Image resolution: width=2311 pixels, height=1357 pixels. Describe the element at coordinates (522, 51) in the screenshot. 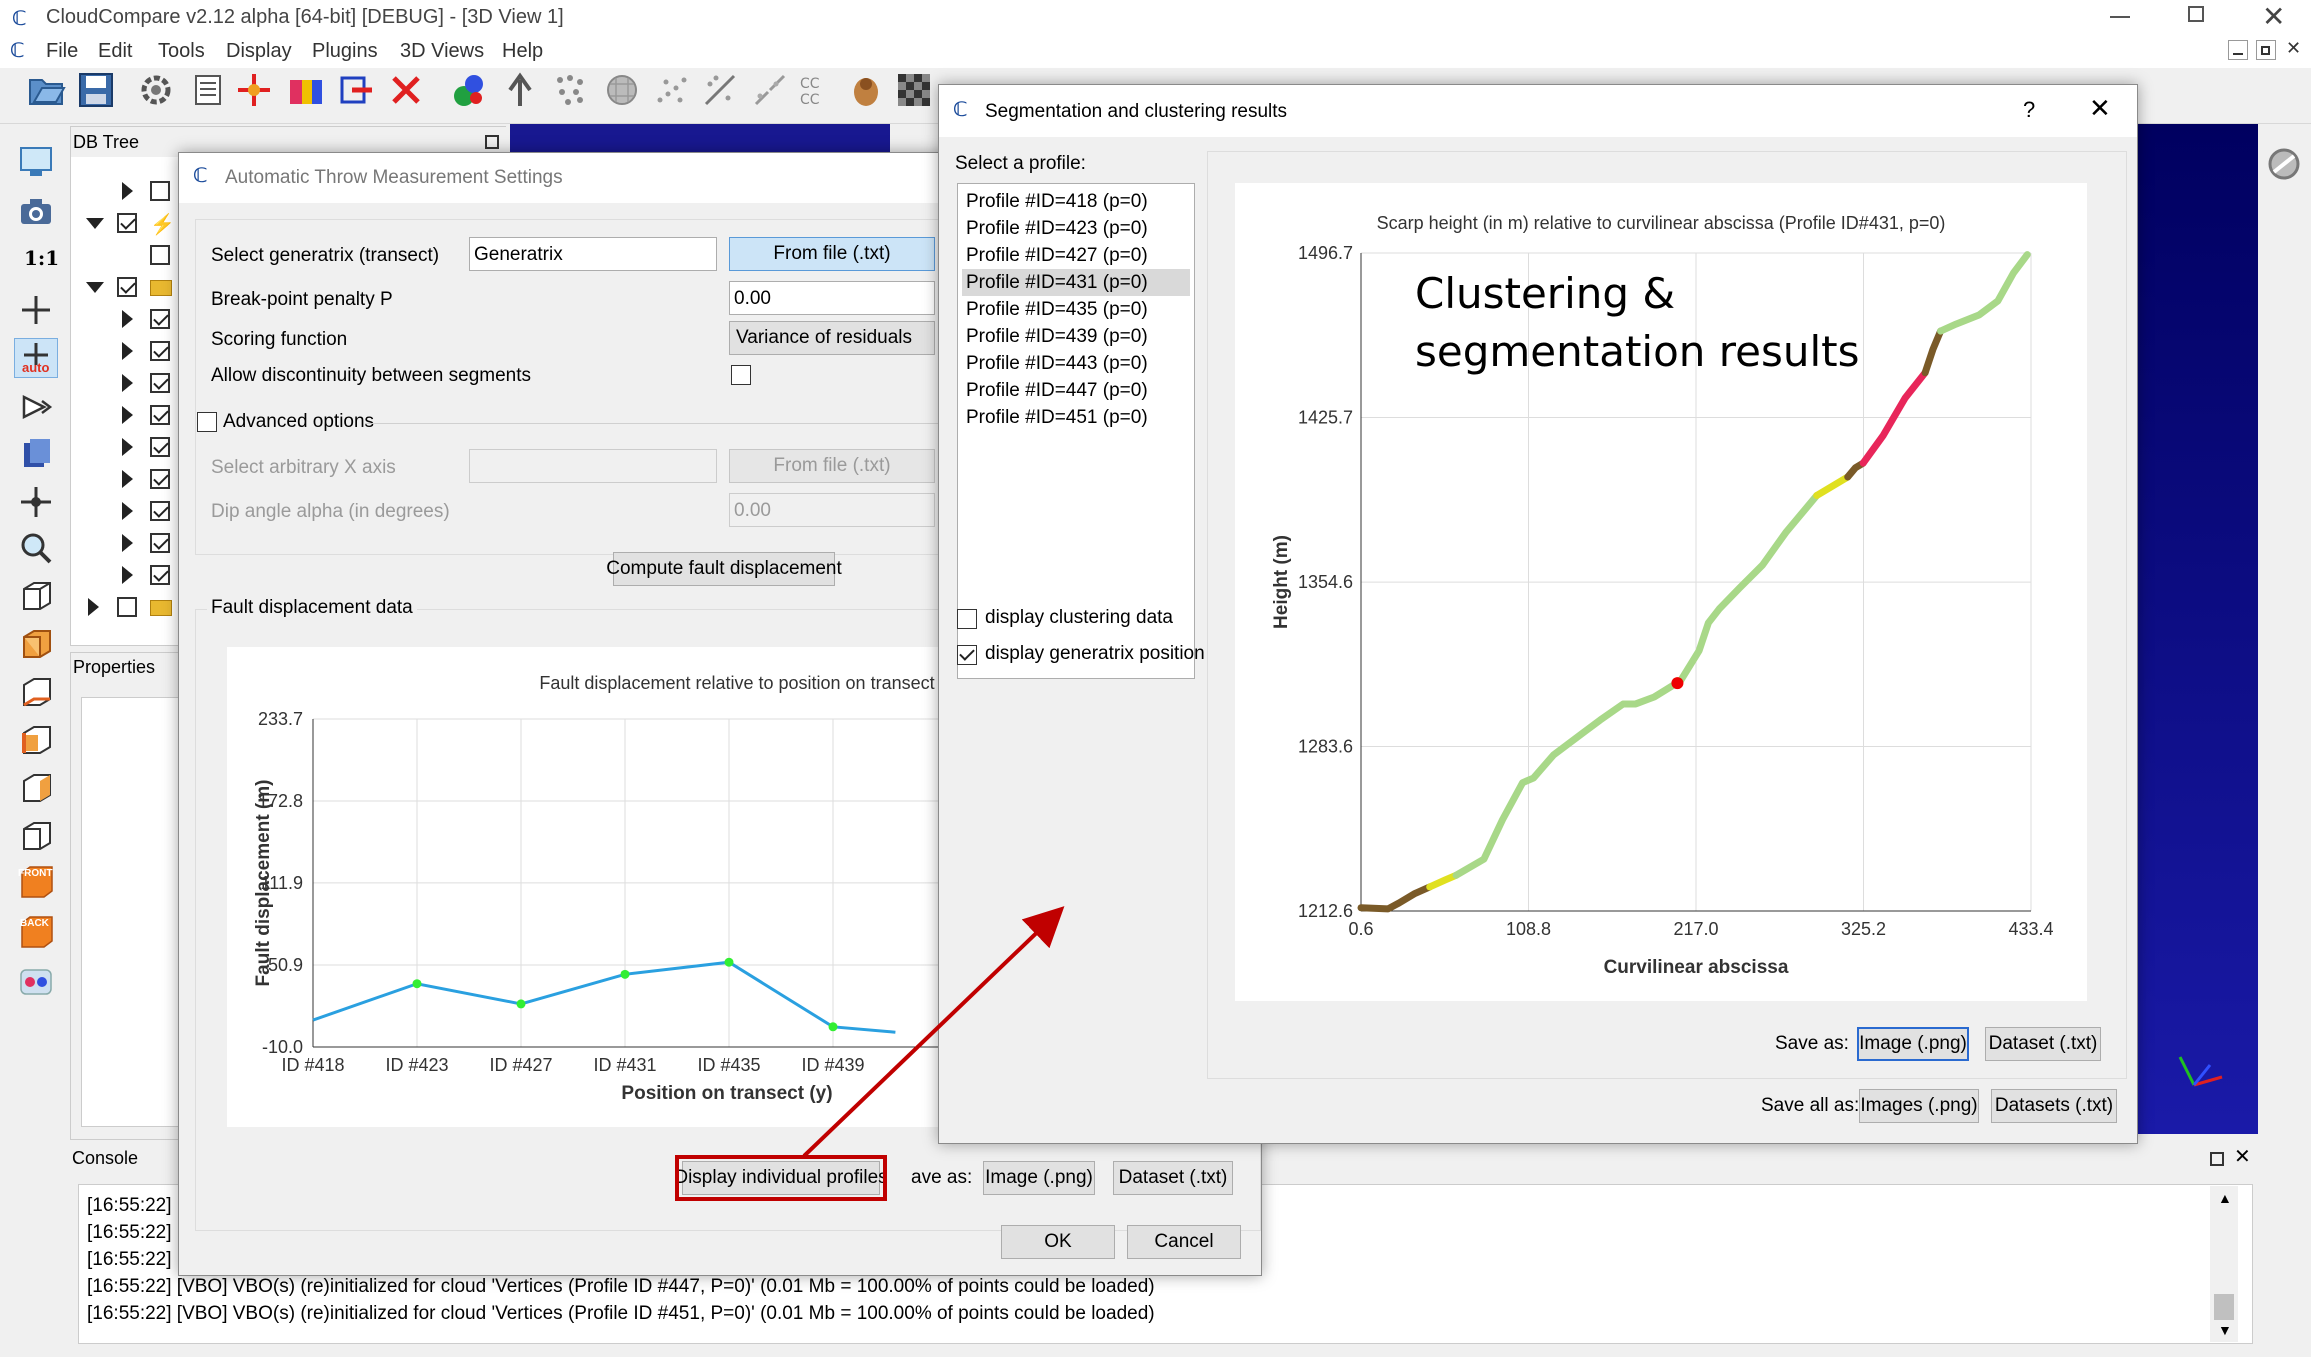

I see `menu-help: Help` at that location.